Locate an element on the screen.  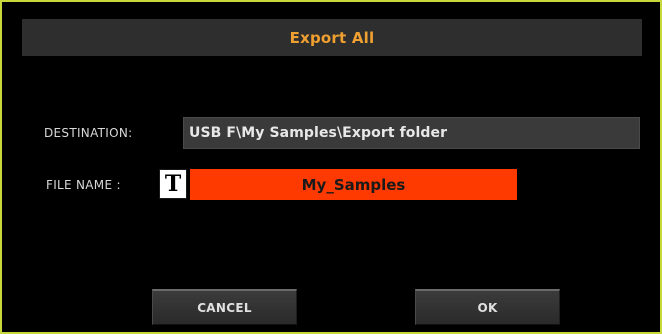
dialog-title: Export All is located at coordinates (332, 37).